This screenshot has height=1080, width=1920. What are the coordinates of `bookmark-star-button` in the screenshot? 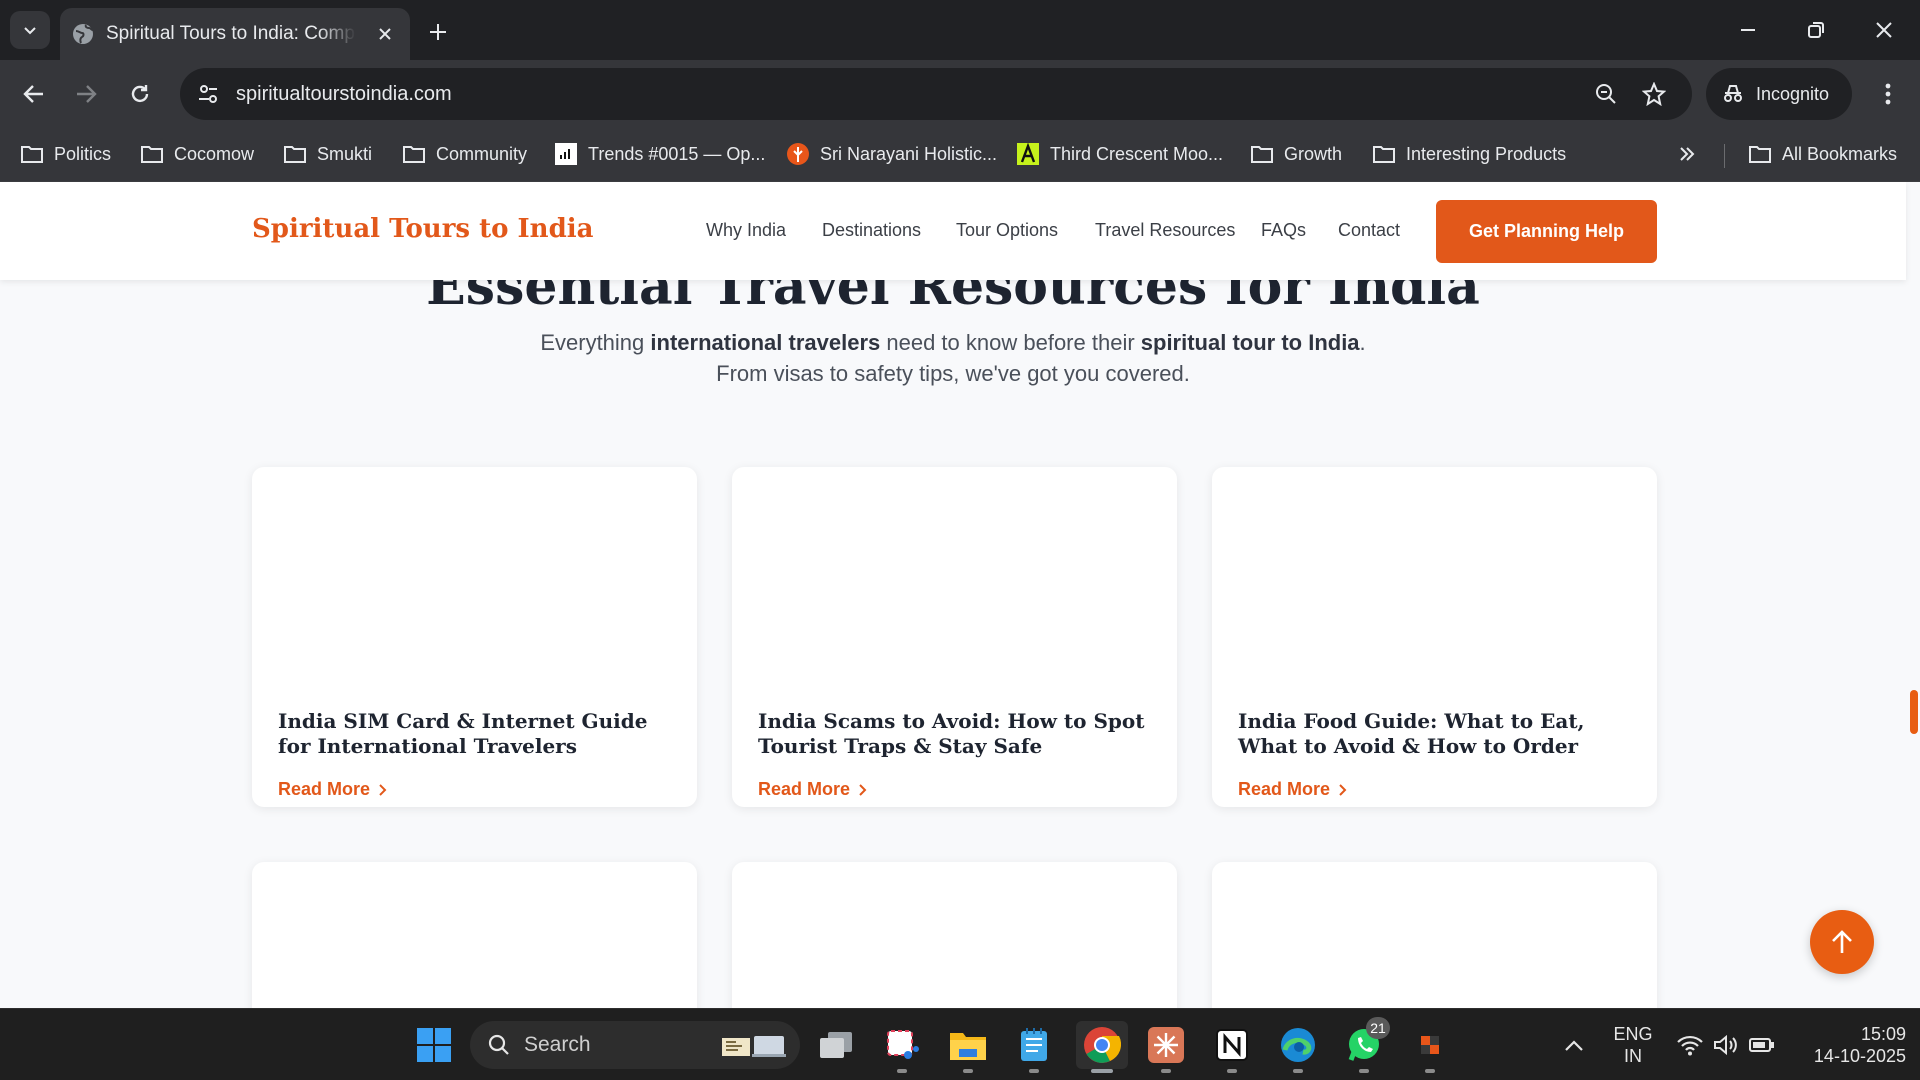 It's located at (1654, 94).